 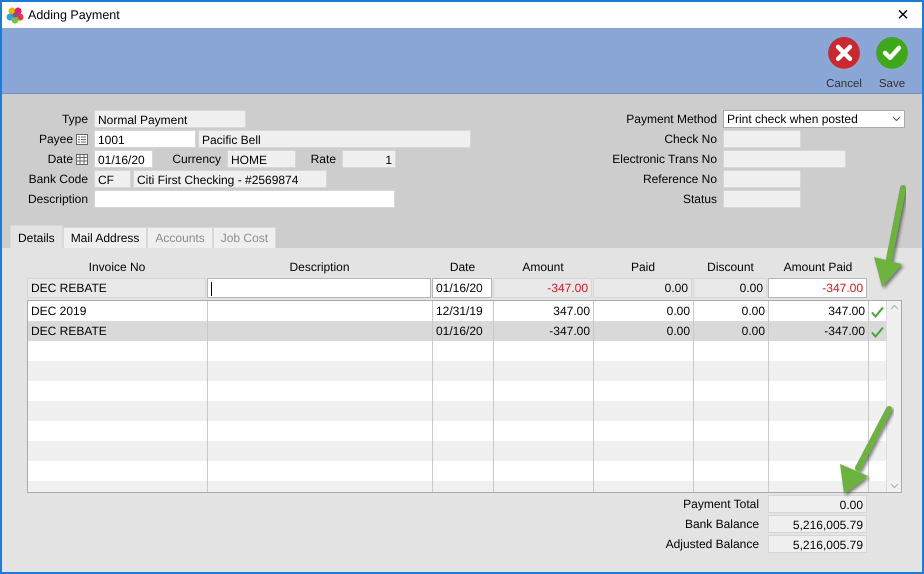 What do you see at coordinates (818, 267) in the screenshot?
I see `column-header: Amount Paid` at bounding box center [818, 267].